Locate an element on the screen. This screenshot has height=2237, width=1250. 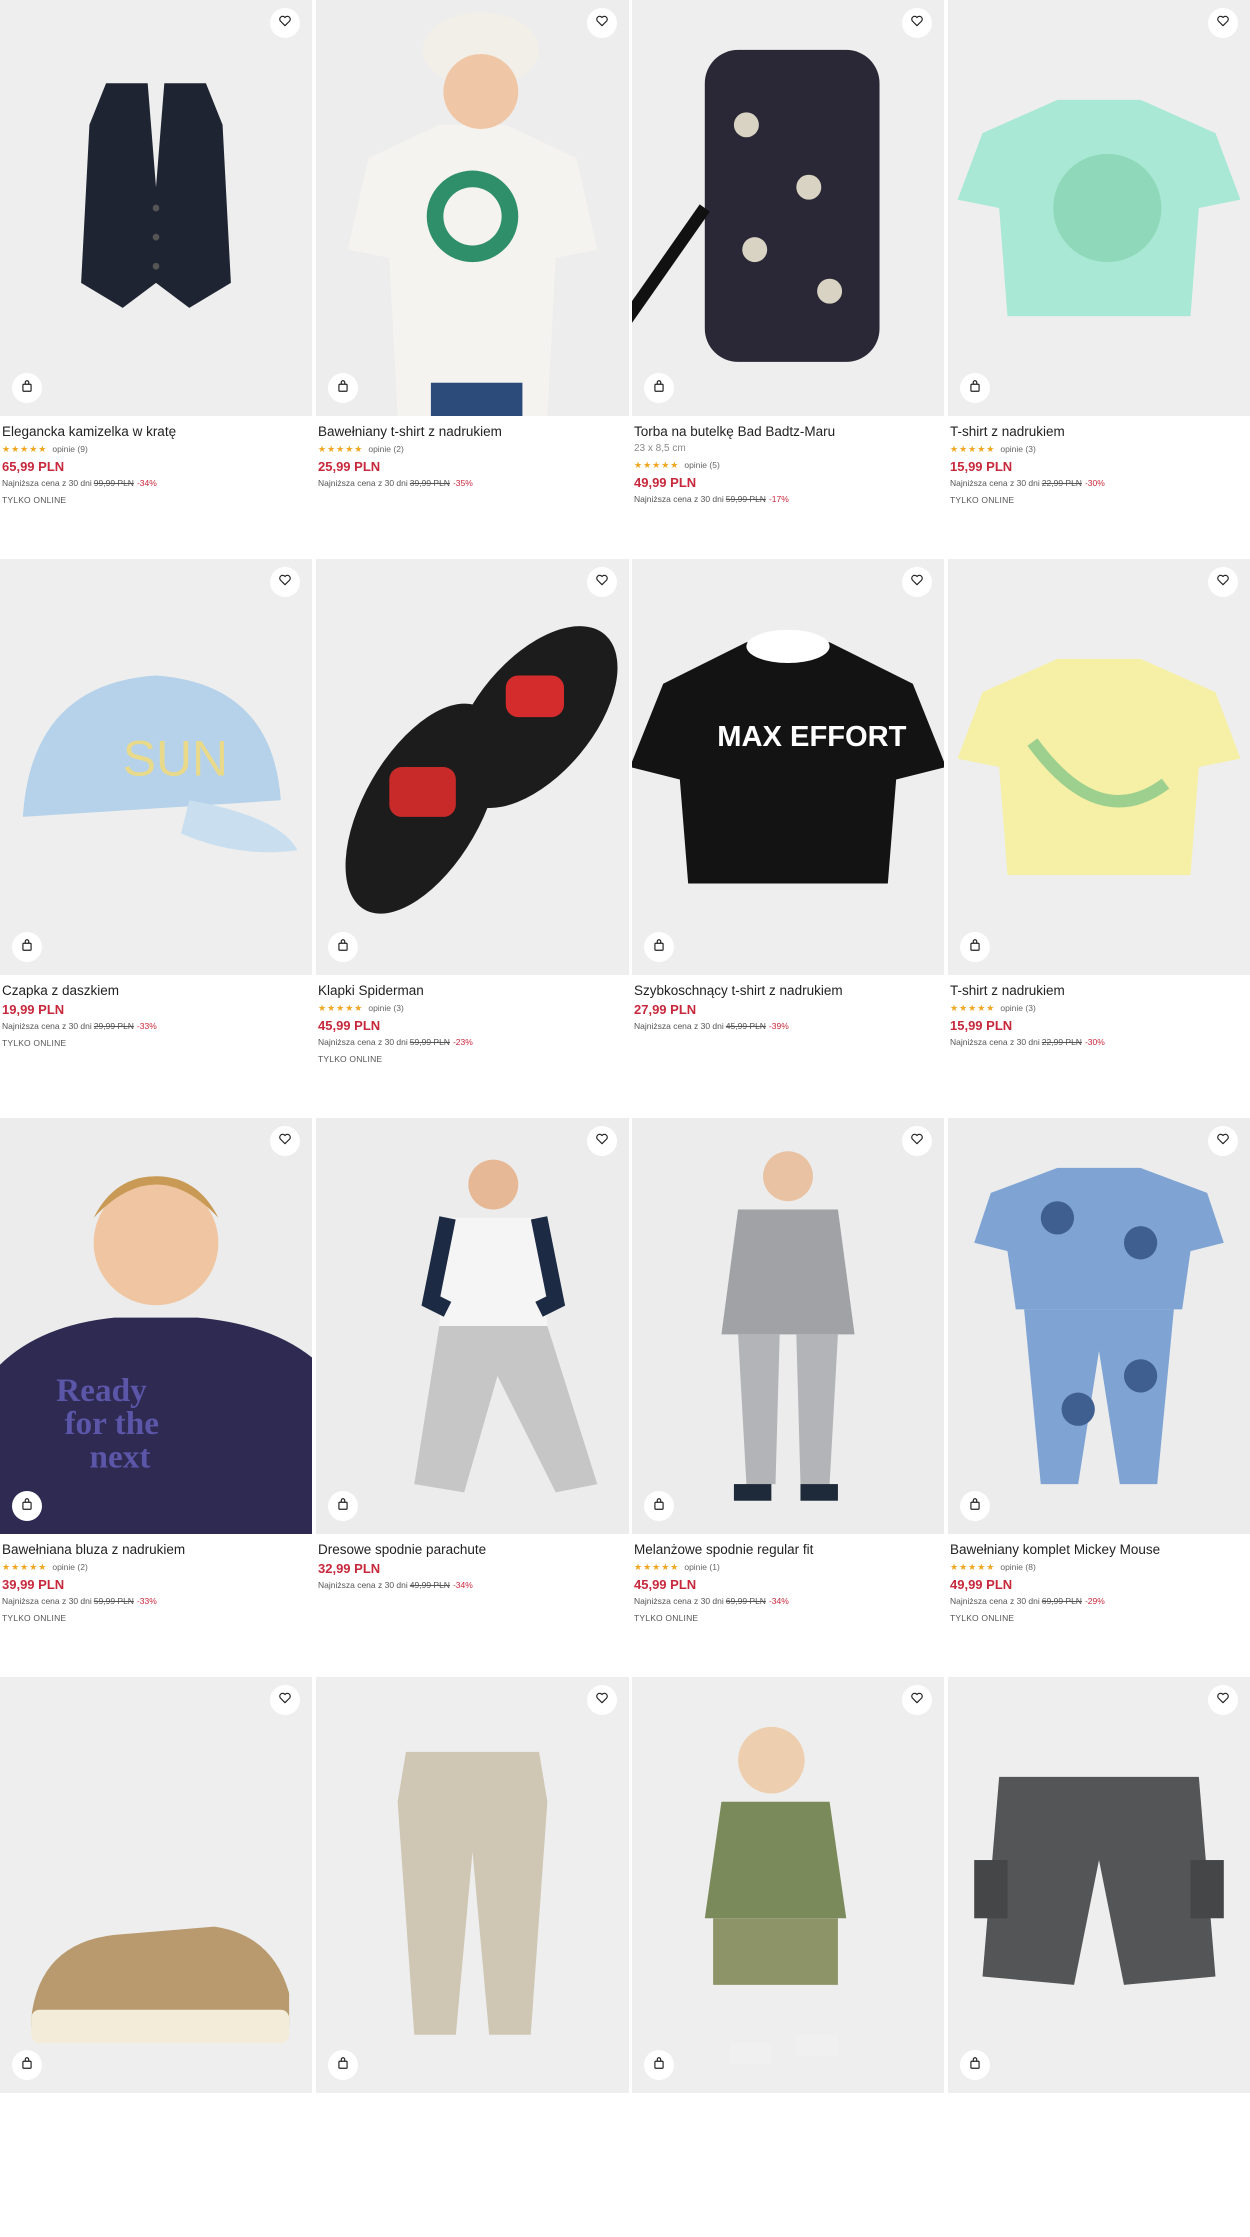
product-name: Dresowe spodnie parachute is located at coordinates (471, 1549).